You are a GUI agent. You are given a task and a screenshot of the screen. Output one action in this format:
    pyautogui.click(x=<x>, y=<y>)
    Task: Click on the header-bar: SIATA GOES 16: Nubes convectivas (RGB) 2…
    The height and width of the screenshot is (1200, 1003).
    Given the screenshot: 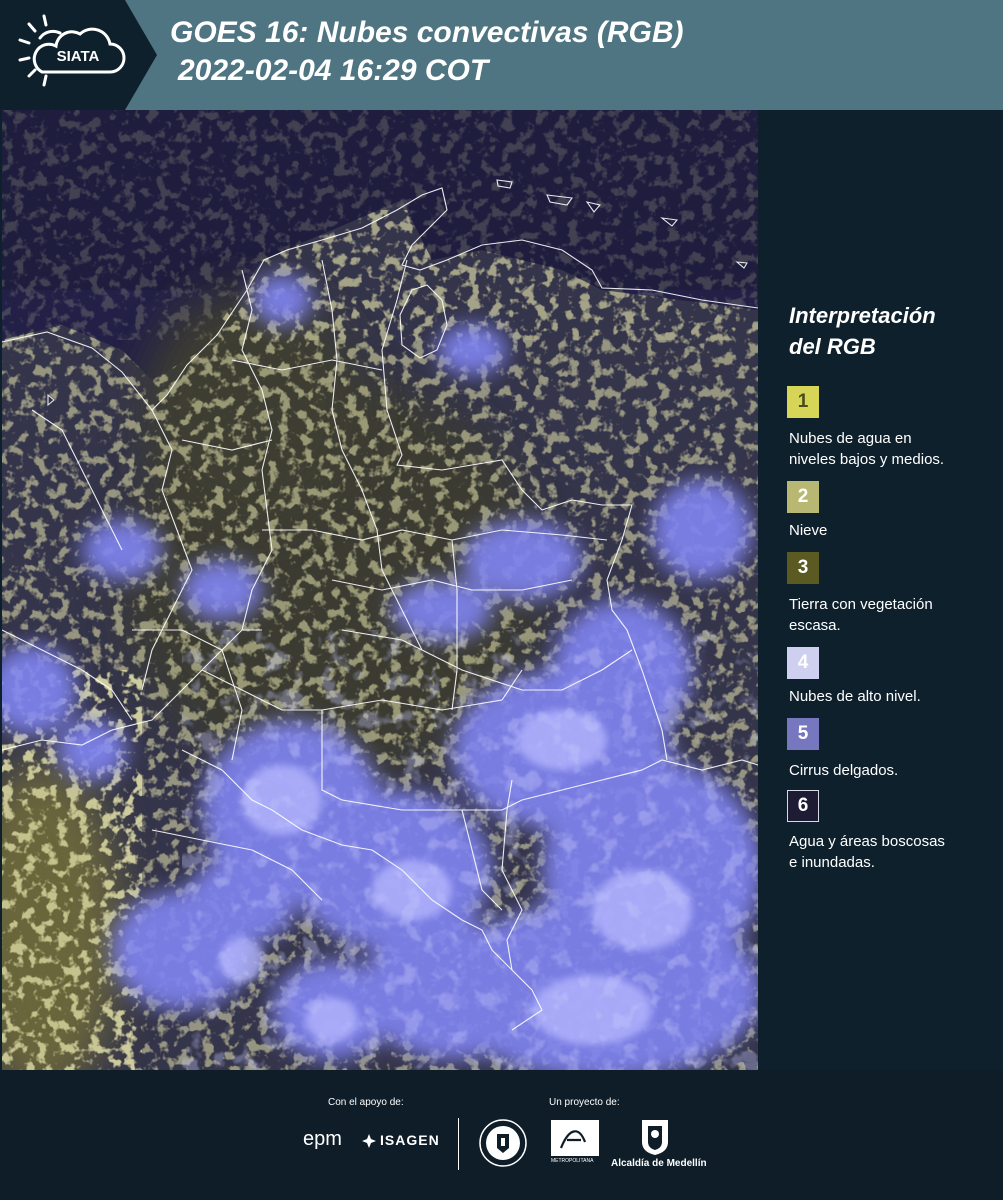 What is the action you would take?
    pyautogui.click(x=501, y=55)
    